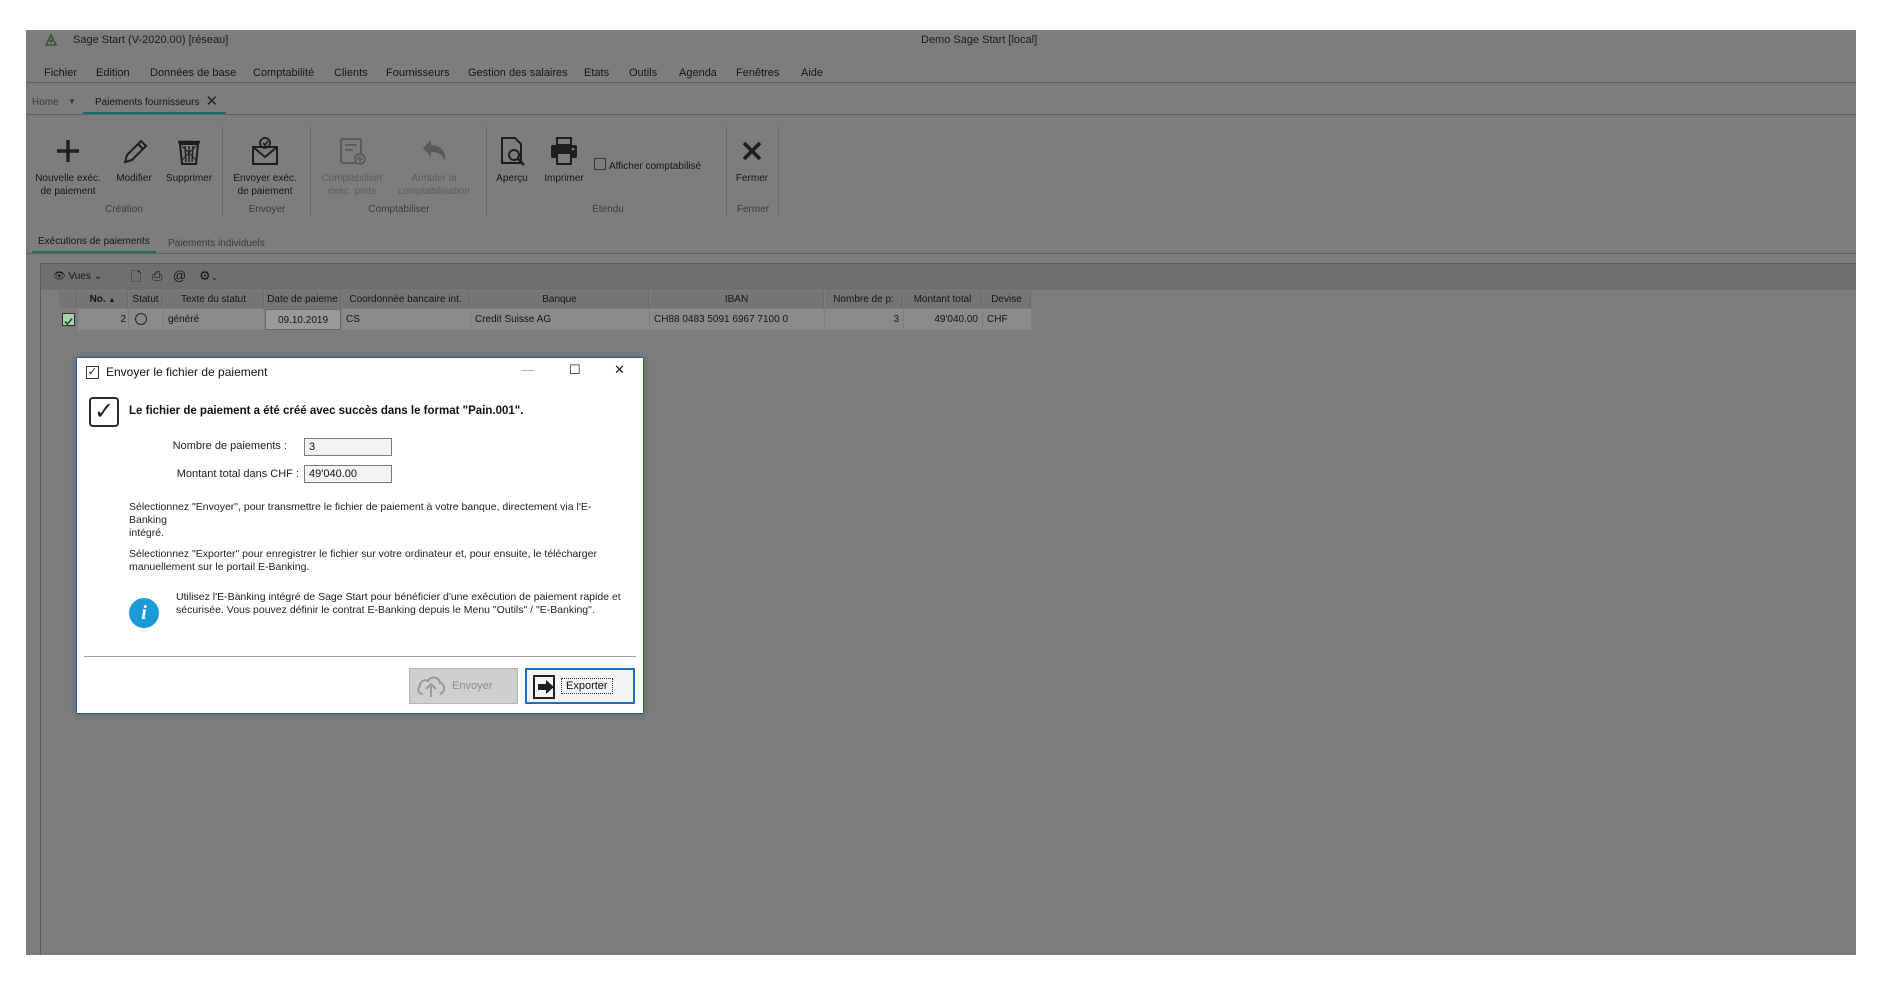  What do you see at coordinates (518, 73) in the screenshot?
I see `menu-gestion-des-salaires: Gestion des salaires` at bounding box center [518, 73].